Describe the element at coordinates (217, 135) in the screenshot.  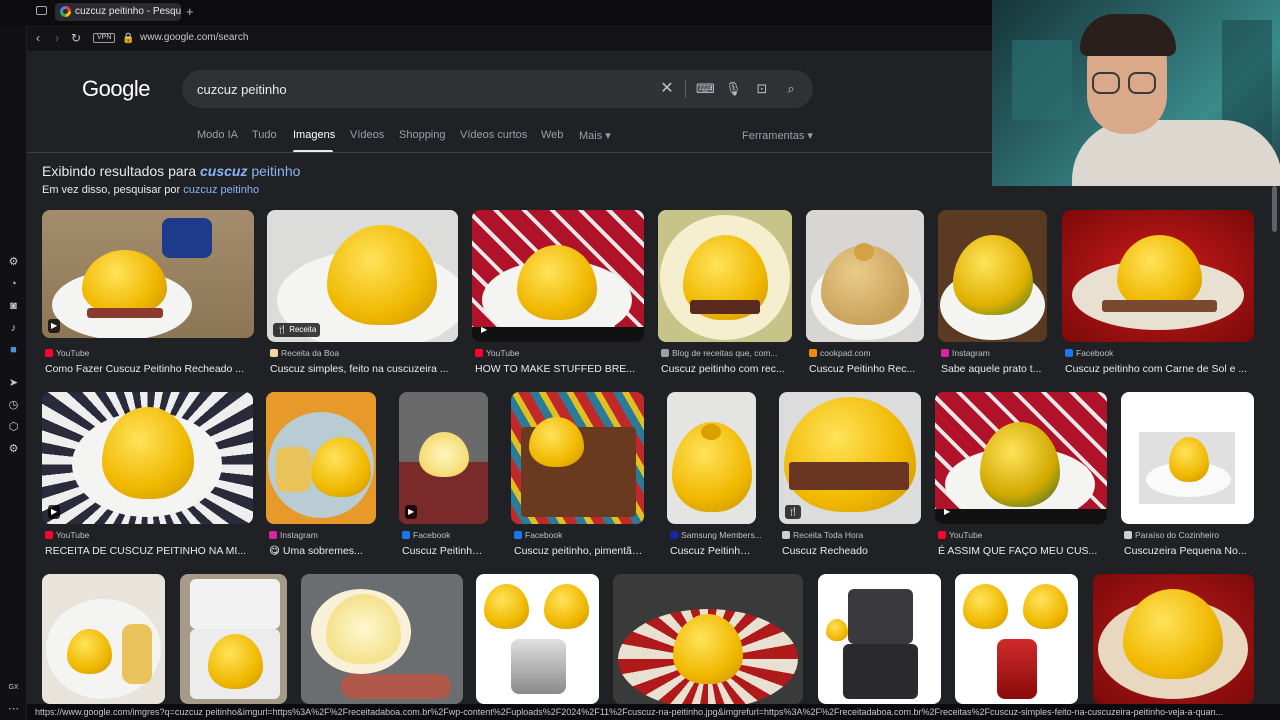
I see `tab-modo-ia: Modo IA` at that location.